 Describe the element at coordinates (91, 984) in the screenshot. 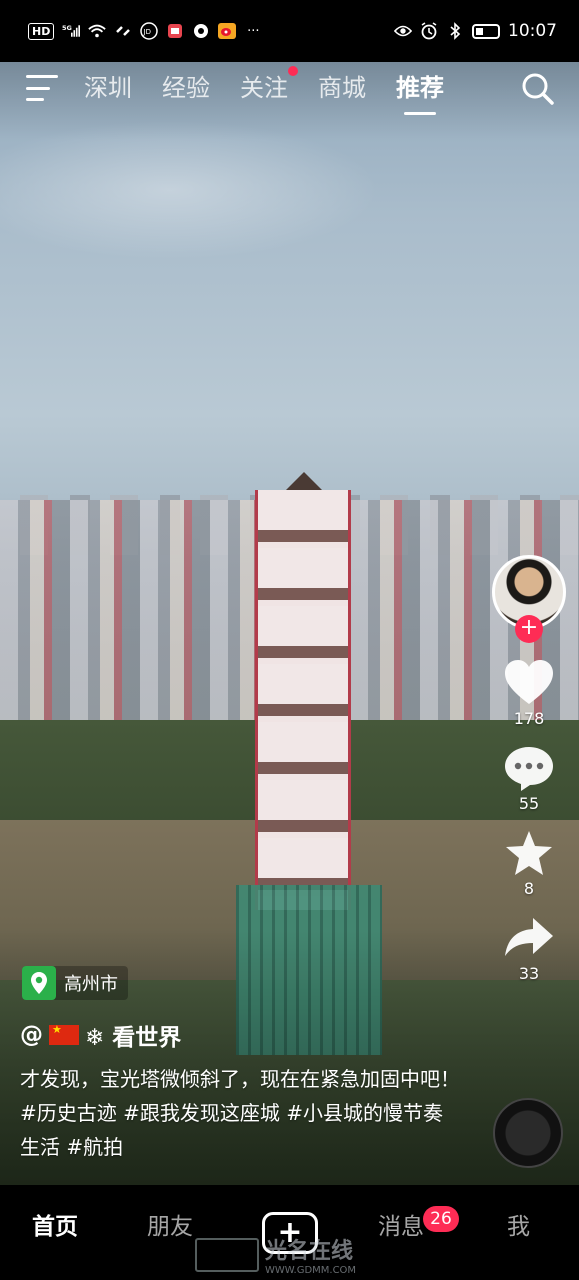

I see `location-name: 高州市` at that location.